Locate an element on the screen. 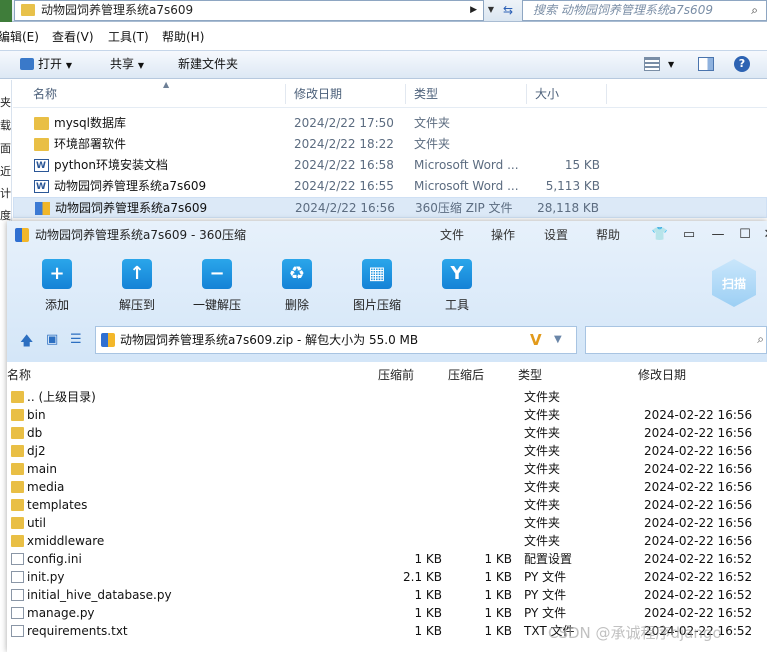 This screenshot has height=652, width=767. add-button: + 添加 is located at coordinates (57, 286).